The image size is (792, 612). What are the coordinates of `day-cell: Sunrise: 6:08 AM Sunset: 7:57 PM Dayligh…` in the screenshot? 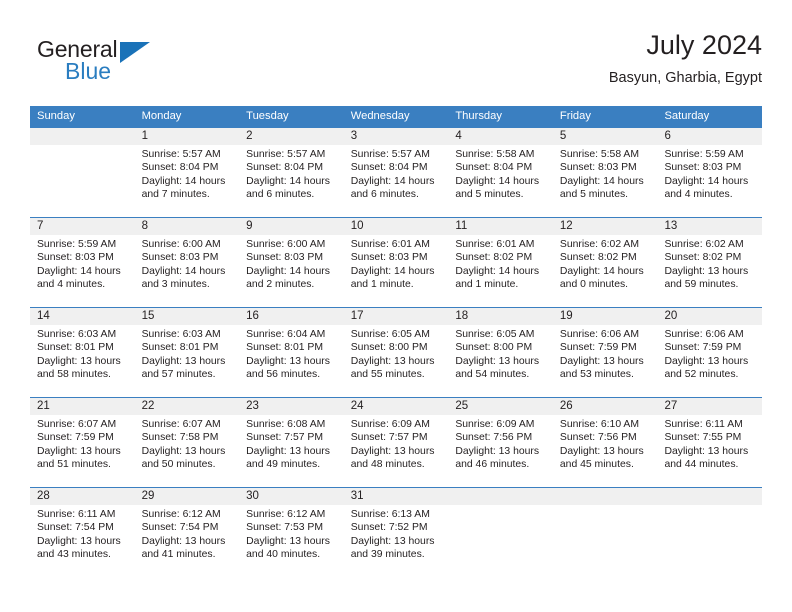 It's located at (291, 451).